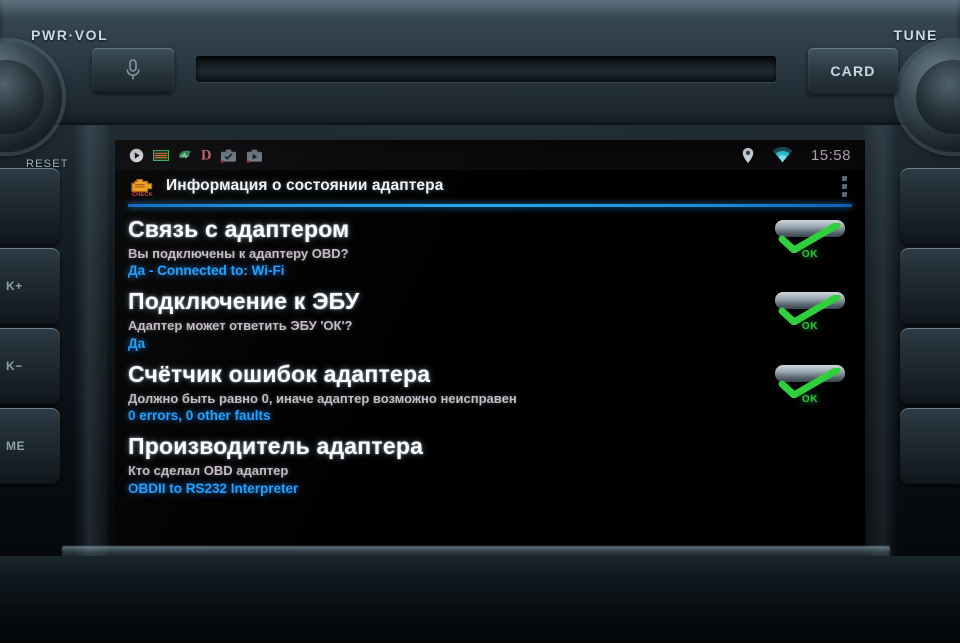 The height and width of the screenshot is (643, 960). I want to click on microphone-button, so click(133, 70).